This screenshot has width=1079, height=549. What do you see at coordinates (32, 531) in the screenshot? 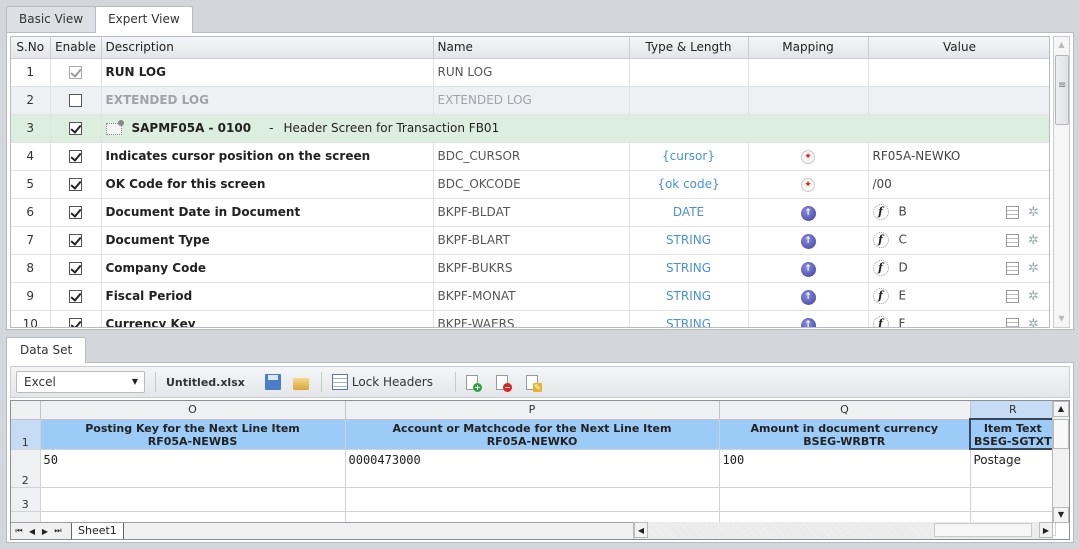
I see `prev-sheet-icon: ◀` at bounding box center [32, 531].